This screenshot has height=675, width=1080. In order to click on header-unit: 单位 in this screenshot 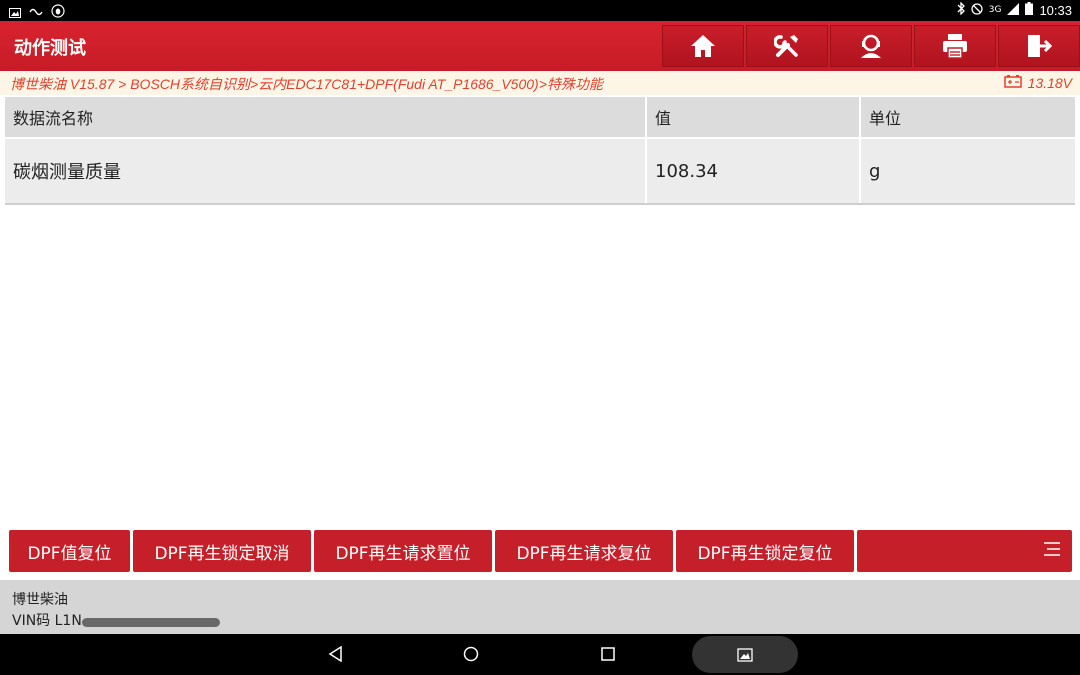, I will do `click(968, 117)`.